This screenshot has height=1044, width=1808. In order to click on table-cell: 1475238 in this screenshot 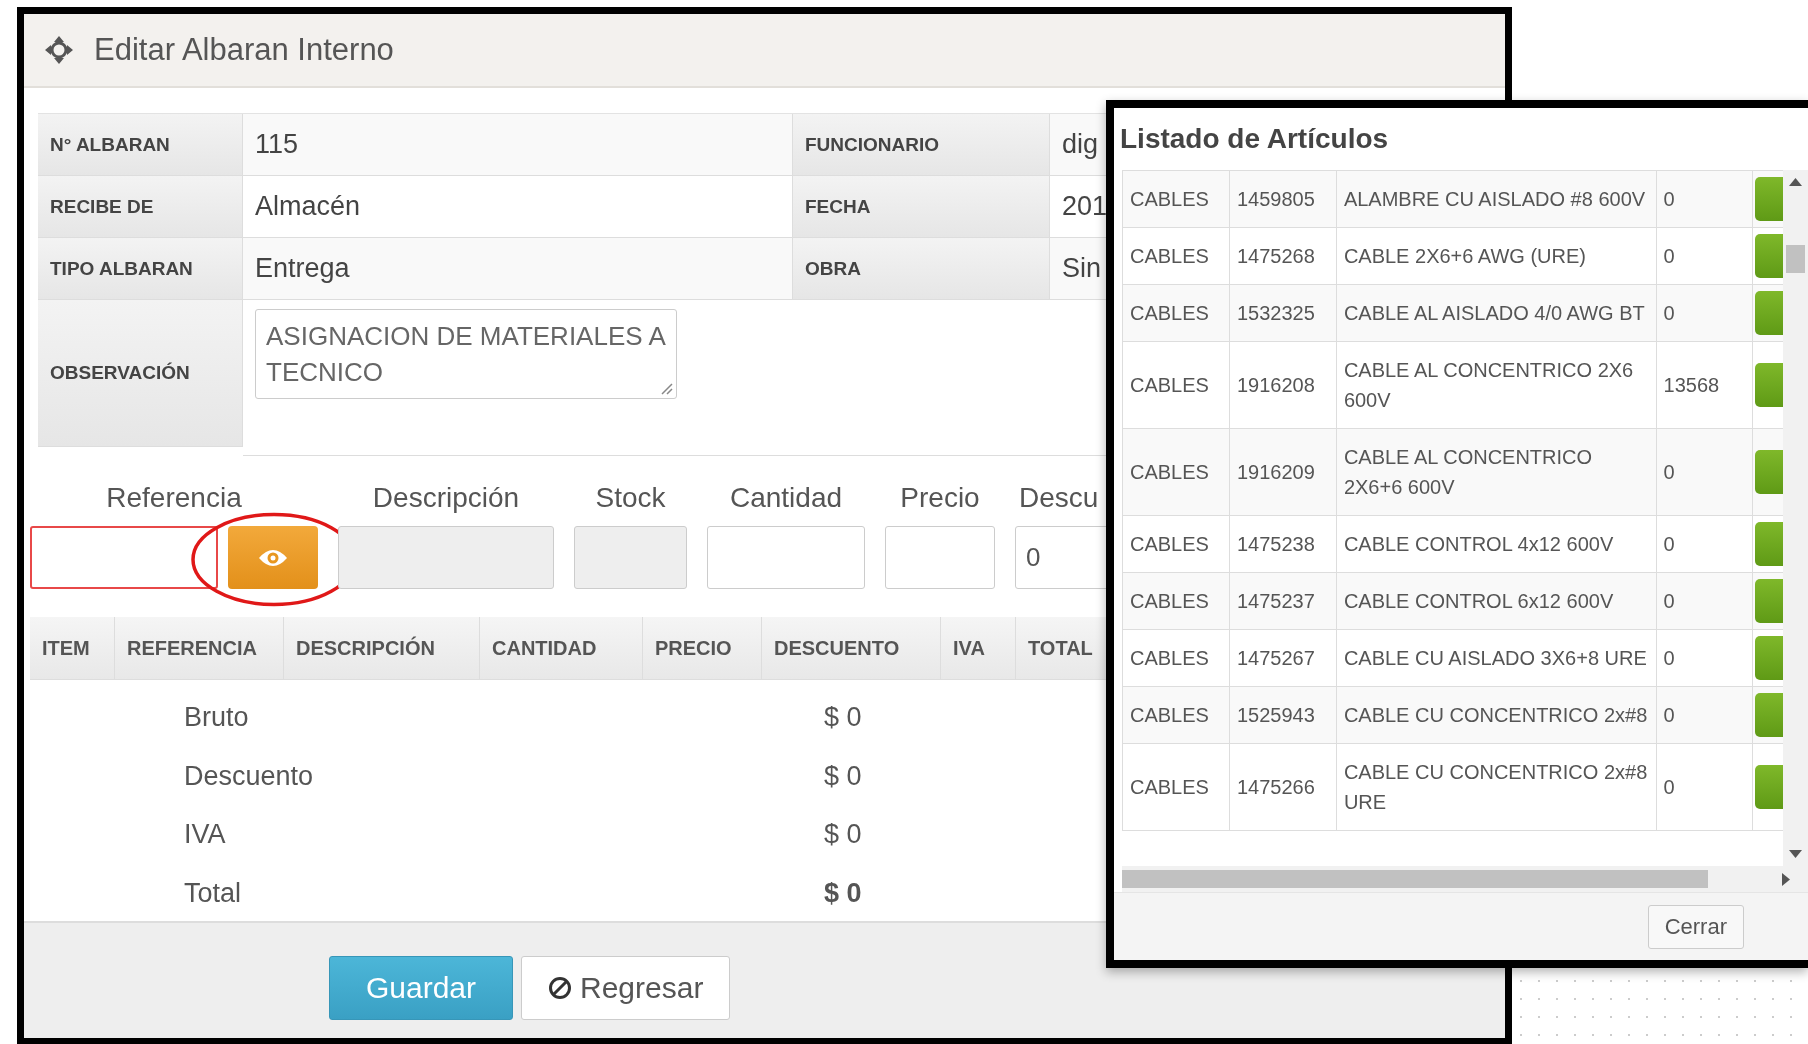, I will do `click(1283, 544)`.